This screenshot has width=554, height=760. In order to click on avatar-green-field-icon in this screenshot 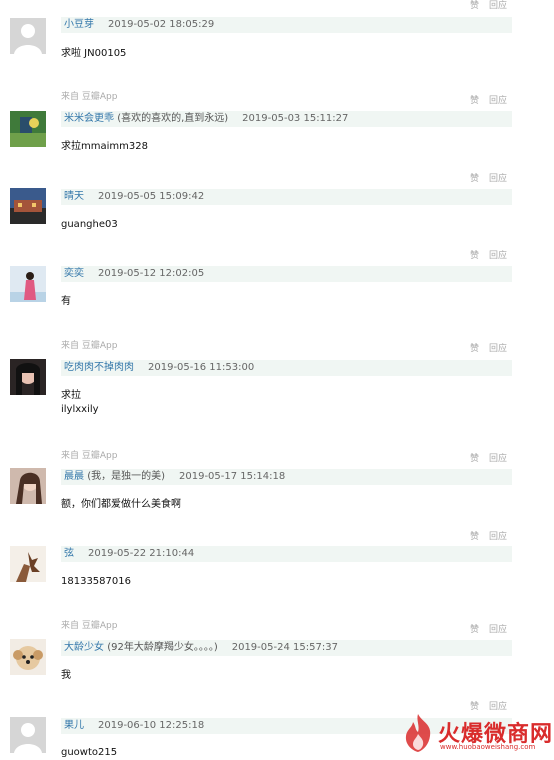, I will do `click(28, 129)`.